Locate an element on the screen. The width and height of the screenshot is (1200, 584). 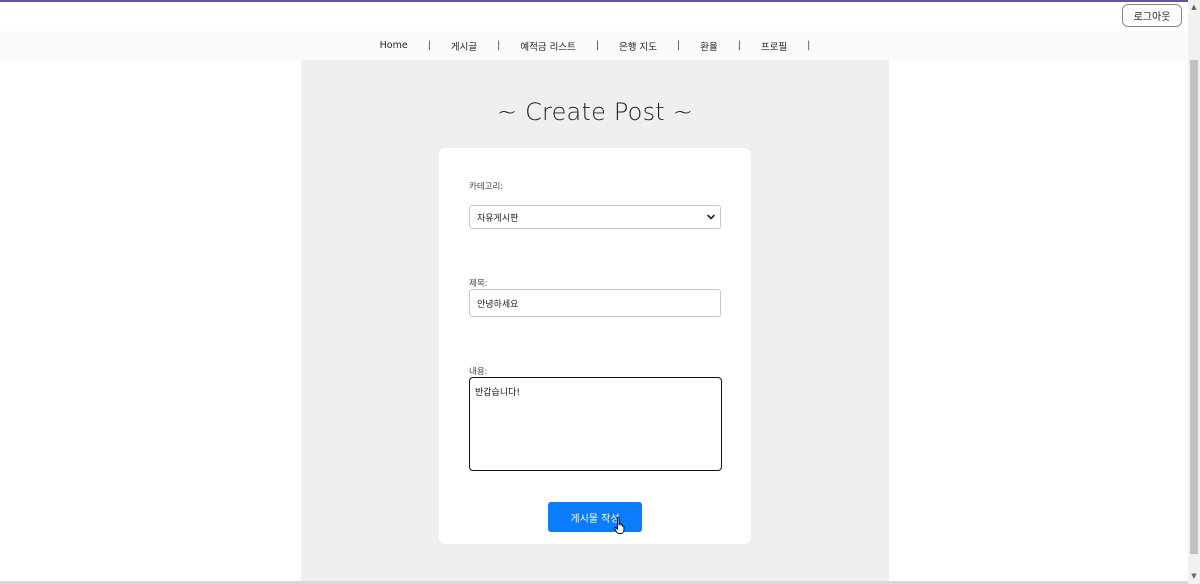
title-input: 안녕하세요 is located at coordinates (595, 303).